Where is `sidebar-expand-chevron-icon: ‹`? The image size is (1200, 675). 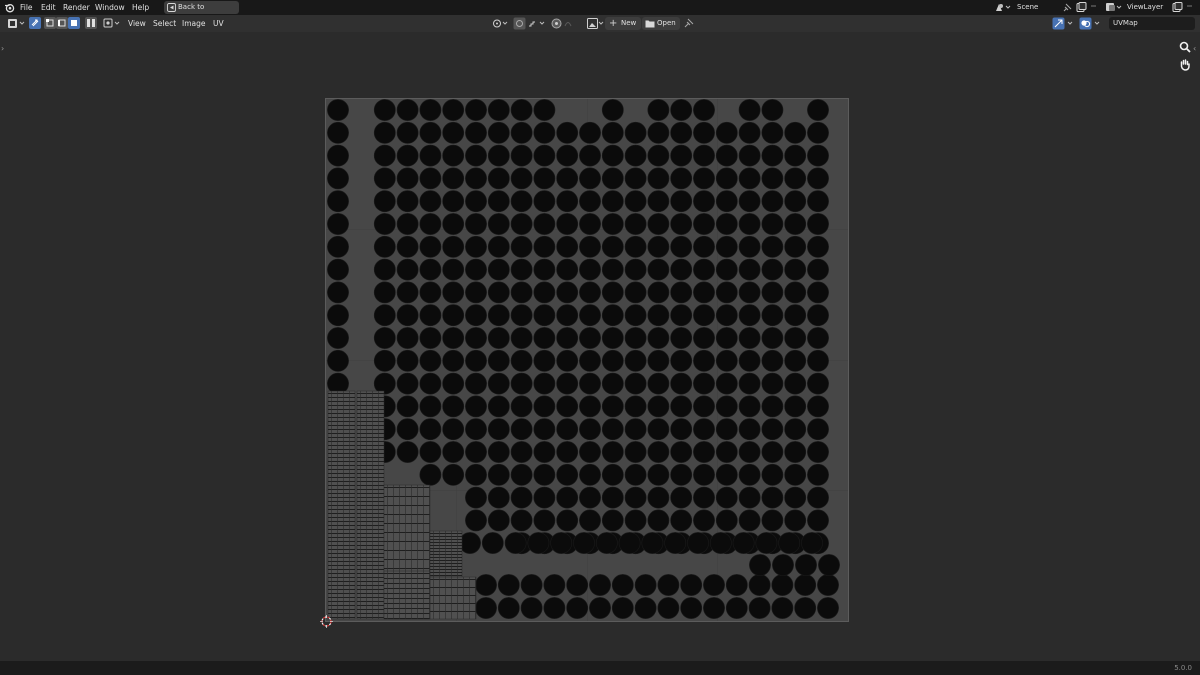 sidebar-expand-chevron-icon: ‹ is located at coordinates (1194, 48).